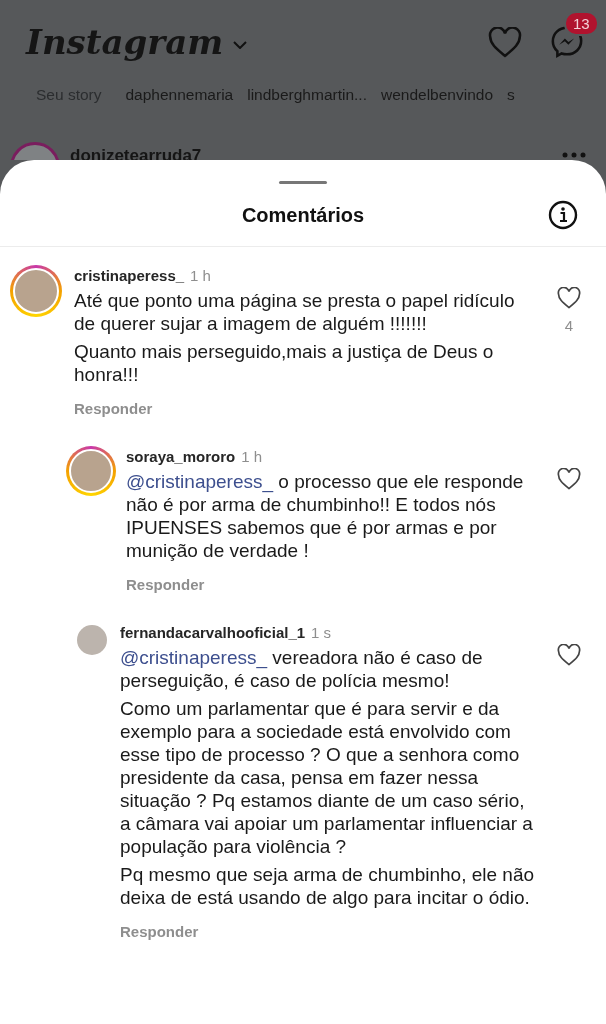 This screenshot has width=606, height=1024. Describe the element at coordinates (302, 669) in the screenshot. I see `comment-text: @cristinaperess_ vereadora não é caso de perseguição, é caso de polícia mesmo!` at that location.